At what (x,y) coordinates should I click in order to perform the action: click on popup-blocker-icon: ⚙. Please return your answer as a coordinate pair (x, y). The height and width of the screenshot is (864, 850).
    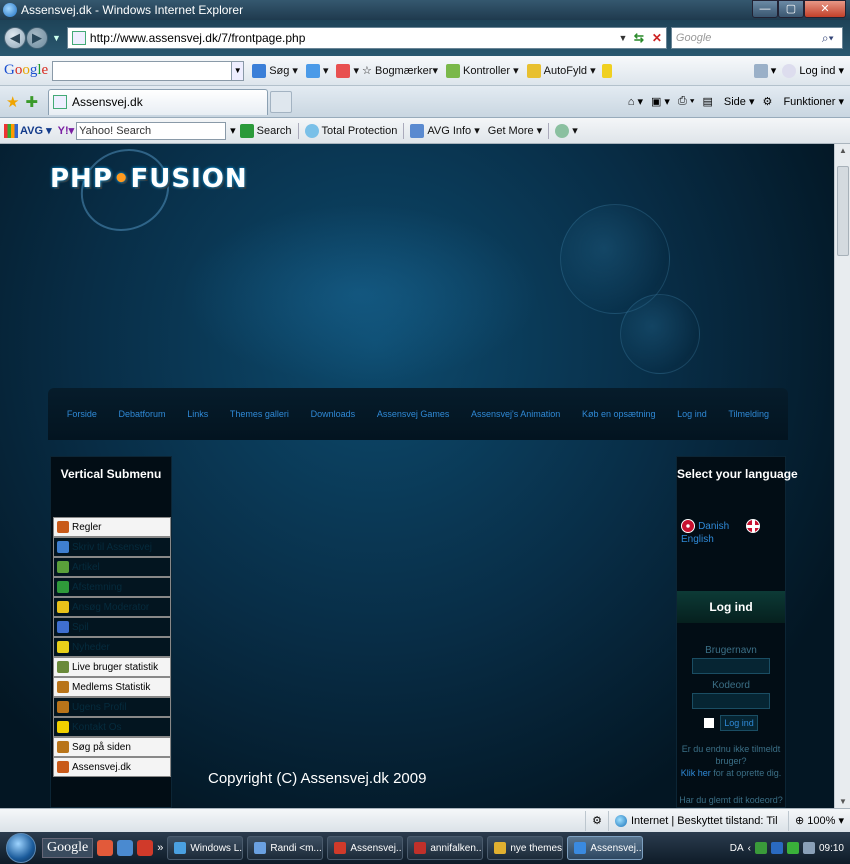
    Looking at the image, I should click on (596, 820).